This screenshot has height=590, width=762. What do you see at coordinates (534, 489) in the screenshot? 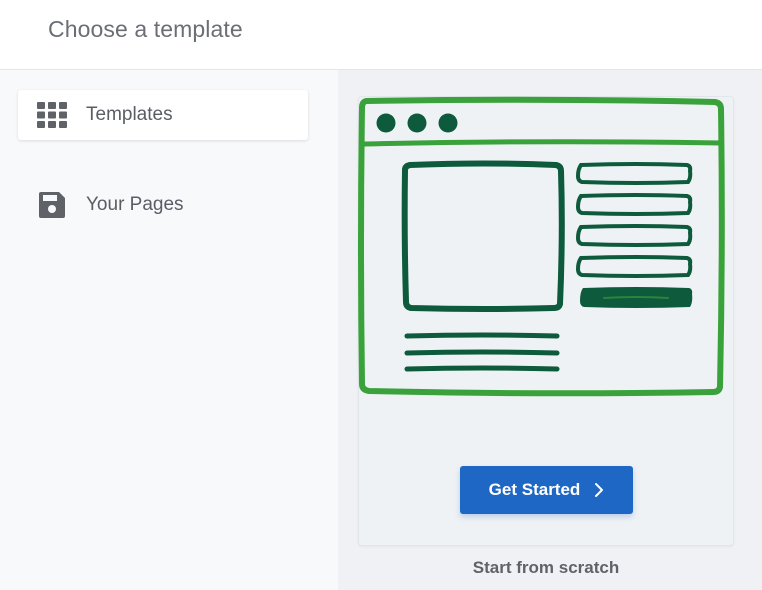
I see `get-started-label: Get Started` at bounding box center [534, 489].